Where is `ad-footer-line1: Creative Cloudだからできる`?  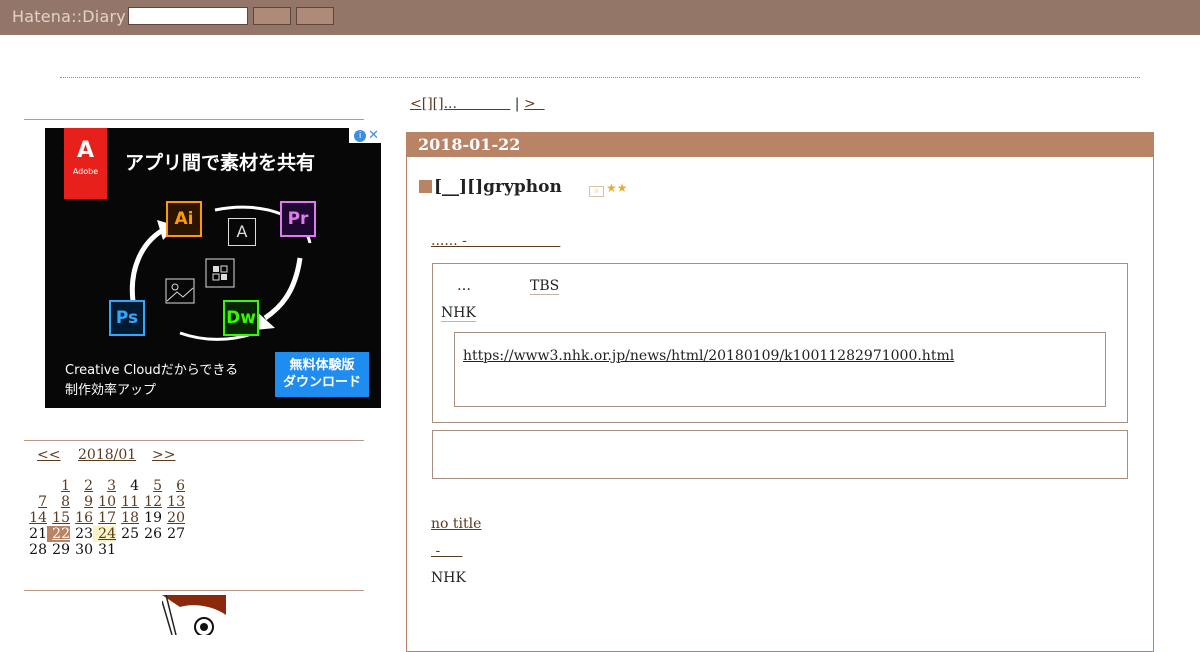
ad-footer-line1: Creative Cloudだからできる is located at coordinates (152, 370).